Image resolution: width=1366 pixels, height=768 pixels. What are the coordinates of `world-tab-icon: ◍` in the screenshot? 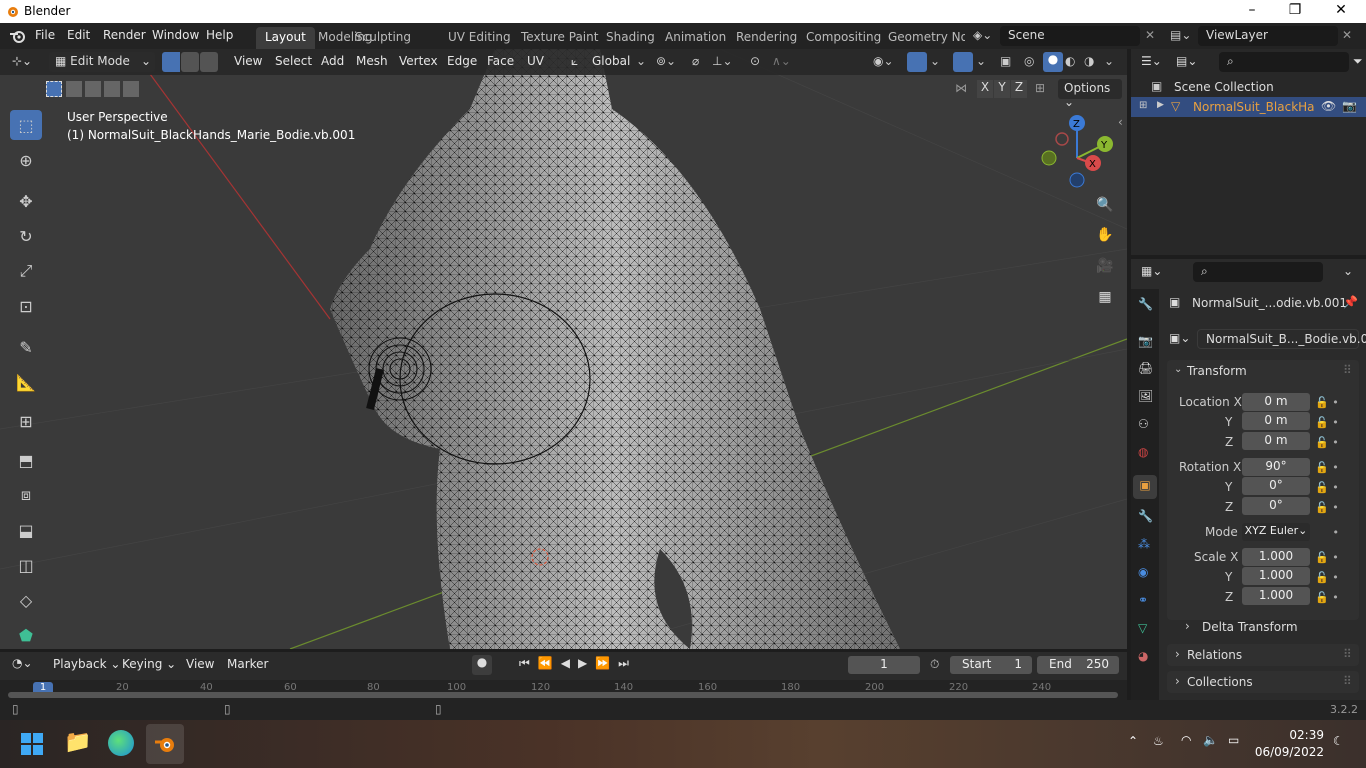 It's located at (1143, 452).